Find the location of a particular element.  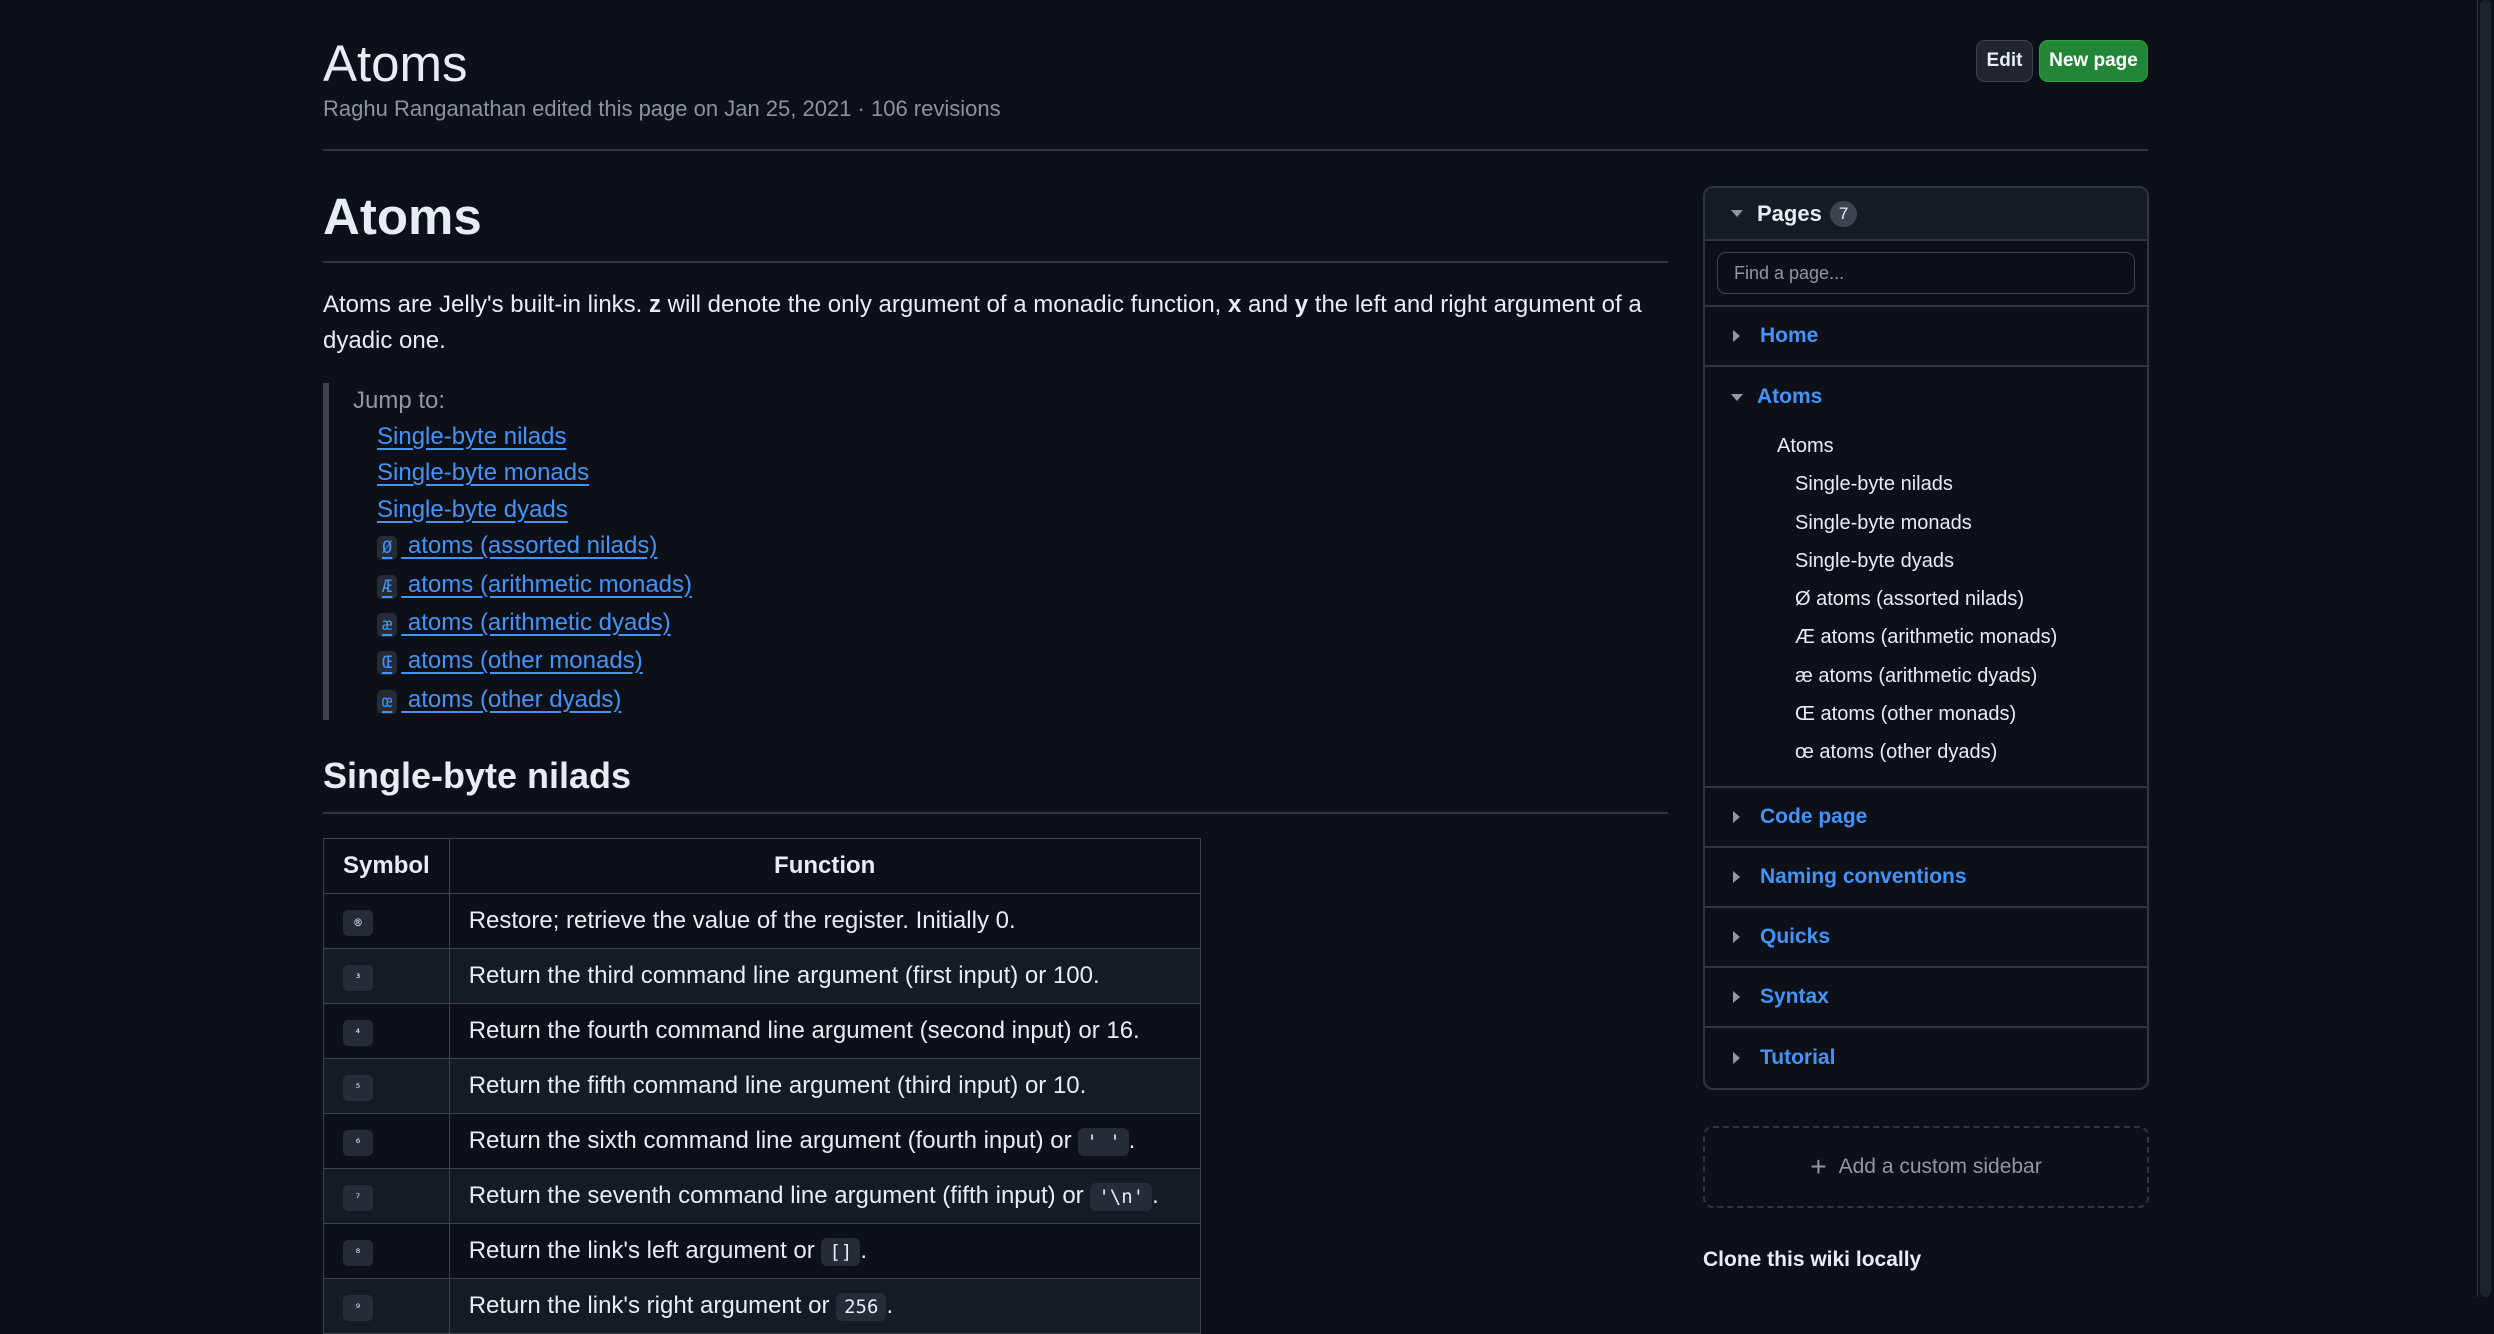

pages-toggle: Pages 7 is located at coordinates (1926, 214).